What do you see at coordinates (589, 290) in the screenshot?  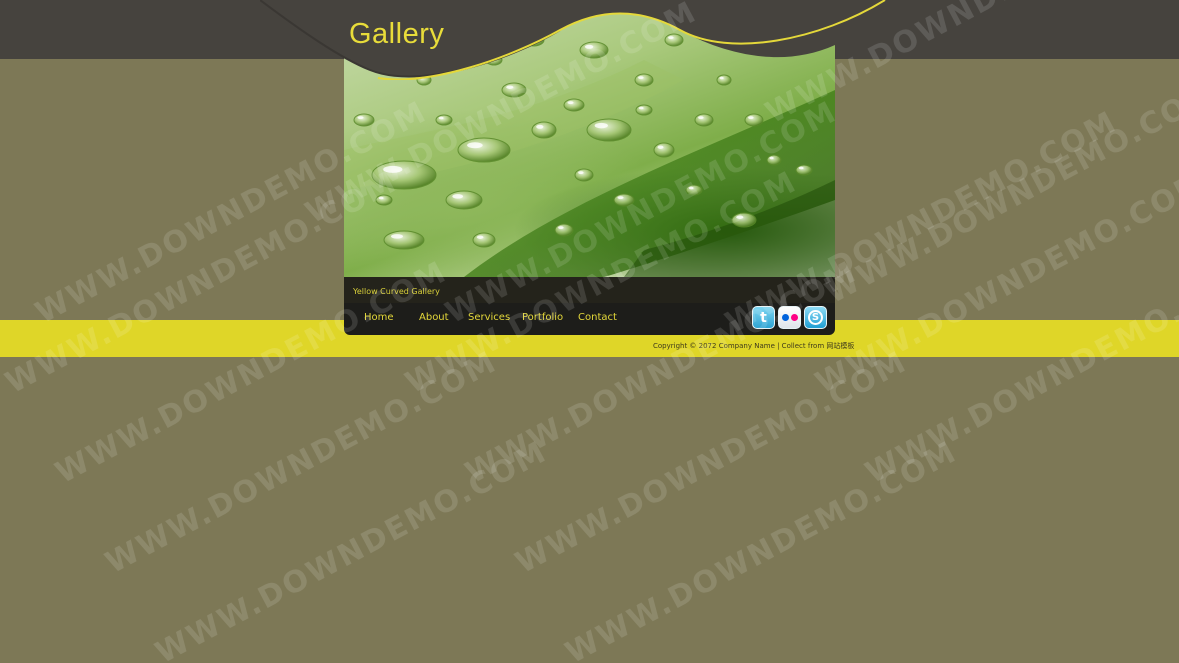 I see `caption-bar: Yellow Curved Gallery` at bounding box center [589, 290].